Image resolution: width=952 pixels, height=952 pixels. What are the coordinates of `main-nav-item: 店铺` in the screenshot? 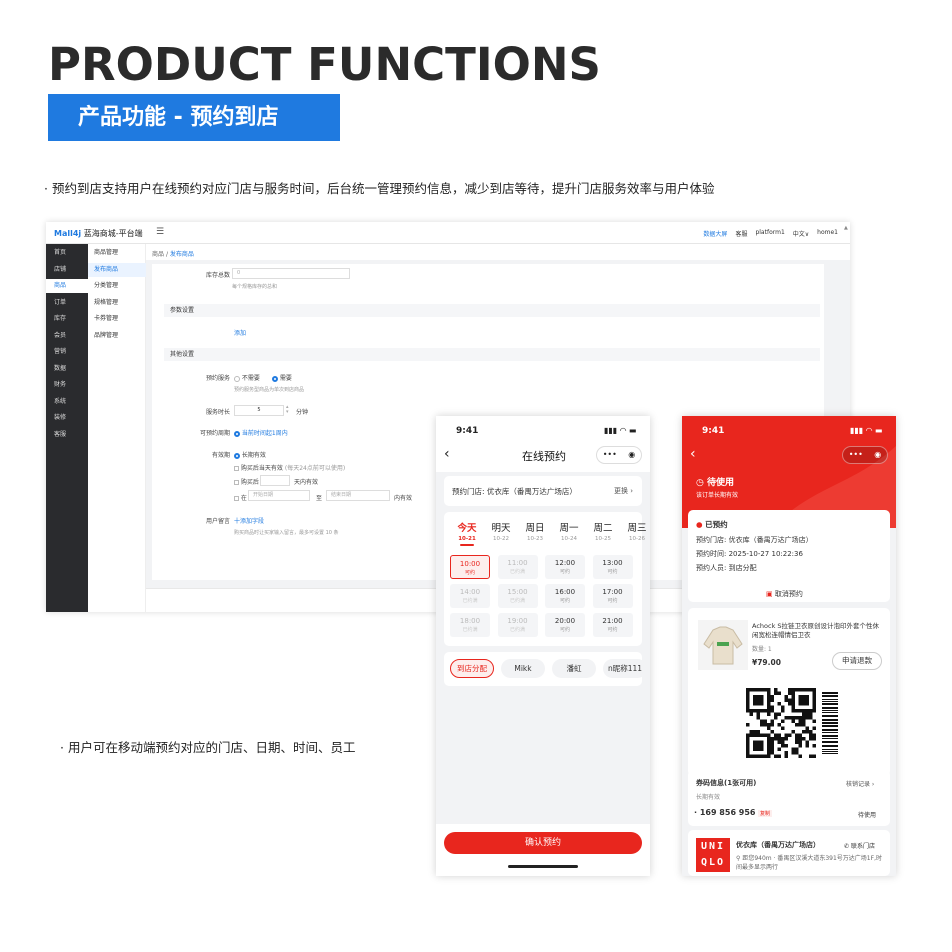 It's located at (67, 270).